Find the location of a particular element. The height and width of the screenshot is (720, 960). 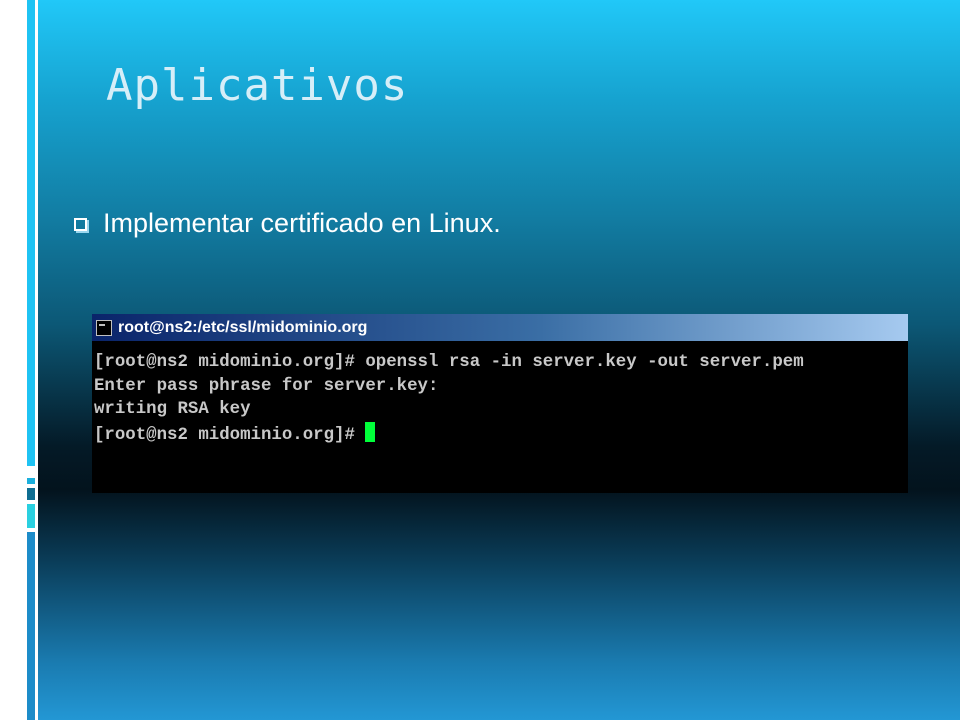

bullet-item: Implementar certificado en Linux. is located at coordinates (287, 223).